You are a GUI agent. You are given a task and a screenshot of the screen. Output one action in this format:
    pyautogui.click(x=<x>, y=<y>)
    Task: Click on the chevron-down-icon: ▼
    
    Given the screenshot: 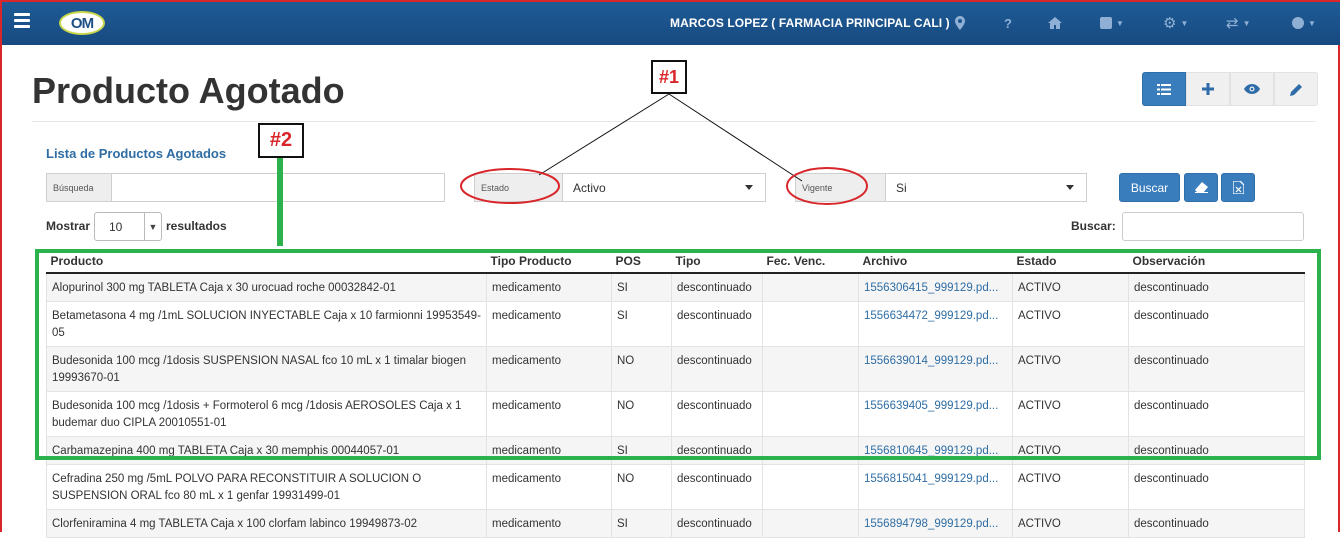 What is the action you would take?
    pyautogui.click(x=152, y=226)
    